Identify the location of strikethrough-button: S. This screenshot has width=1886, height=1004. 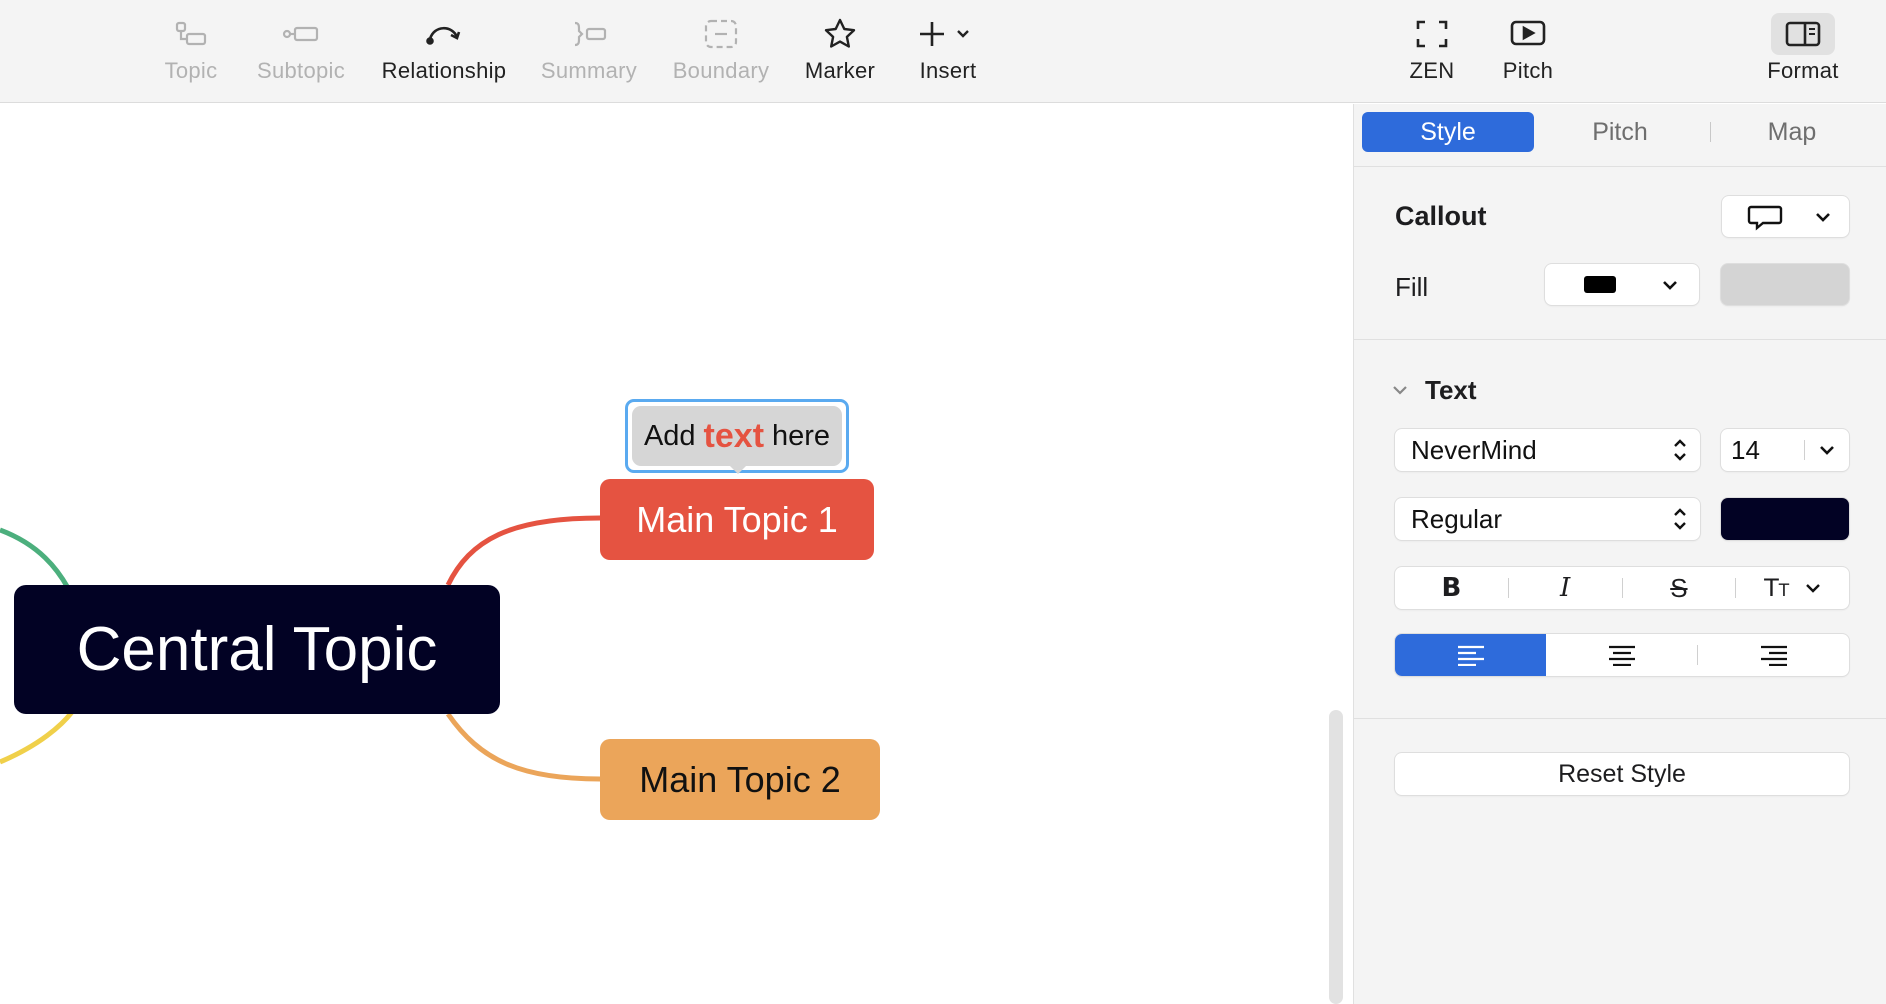
(1679, 588).